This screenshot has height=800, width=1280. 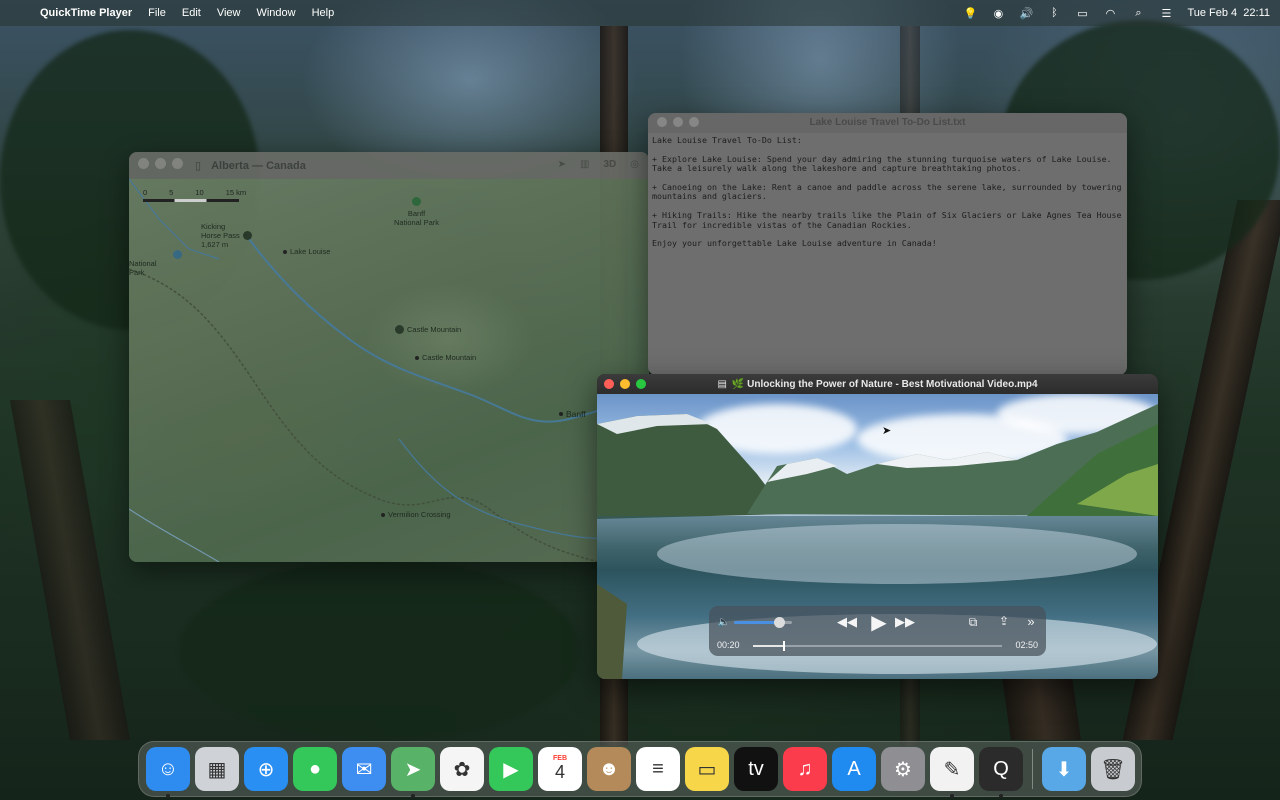 What do you see at coordinates (1054, 13) in the screenshot?
I see `bluetooth-icon: ᛒ` at bounding box center [1054, 13].